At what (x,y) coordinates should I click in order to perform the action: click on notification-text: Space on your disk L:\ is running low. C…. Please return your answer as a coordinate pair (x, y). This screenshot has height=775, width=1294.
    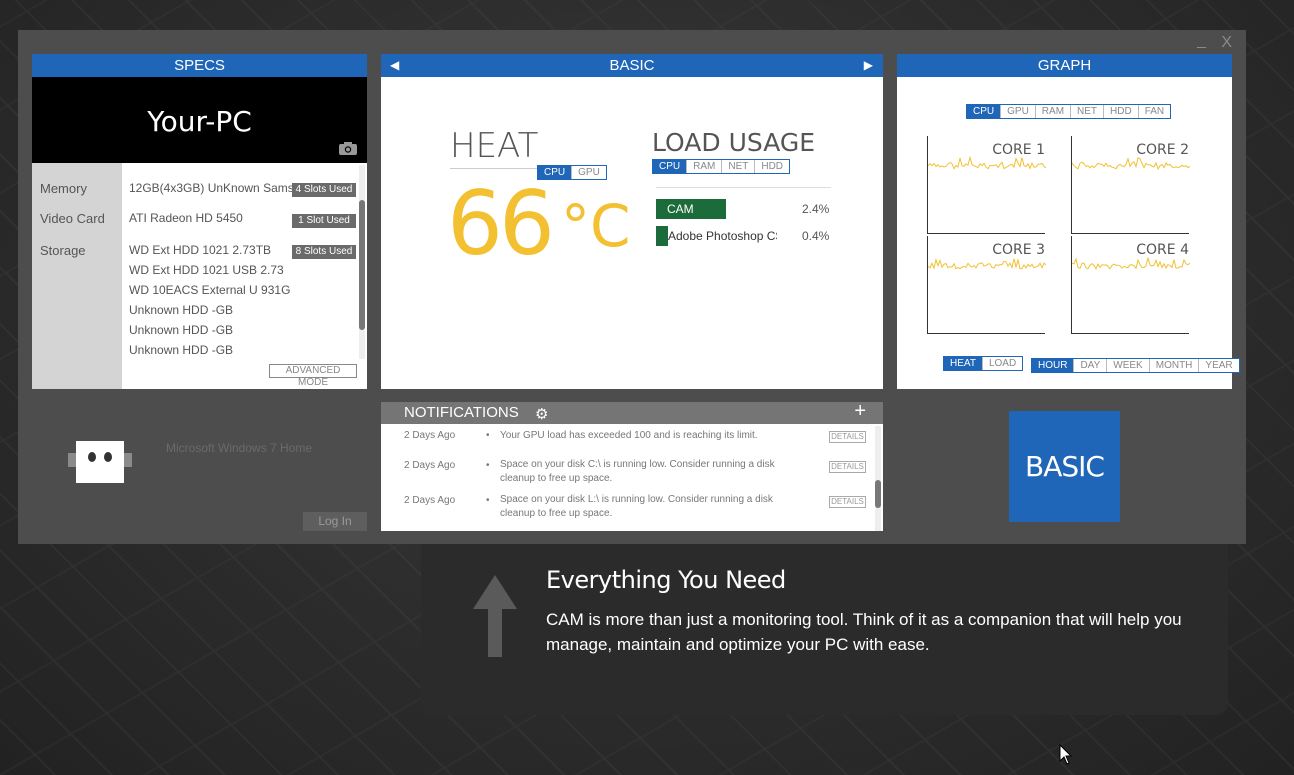
    Looking at the image, I should click on (636, 506).